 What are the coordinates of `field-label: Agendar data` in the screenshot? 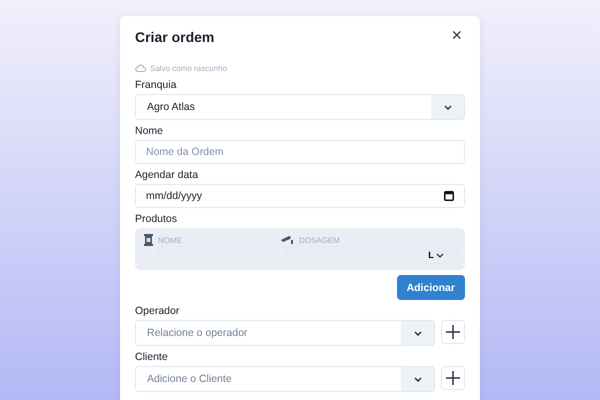 It's located at (167, 174).